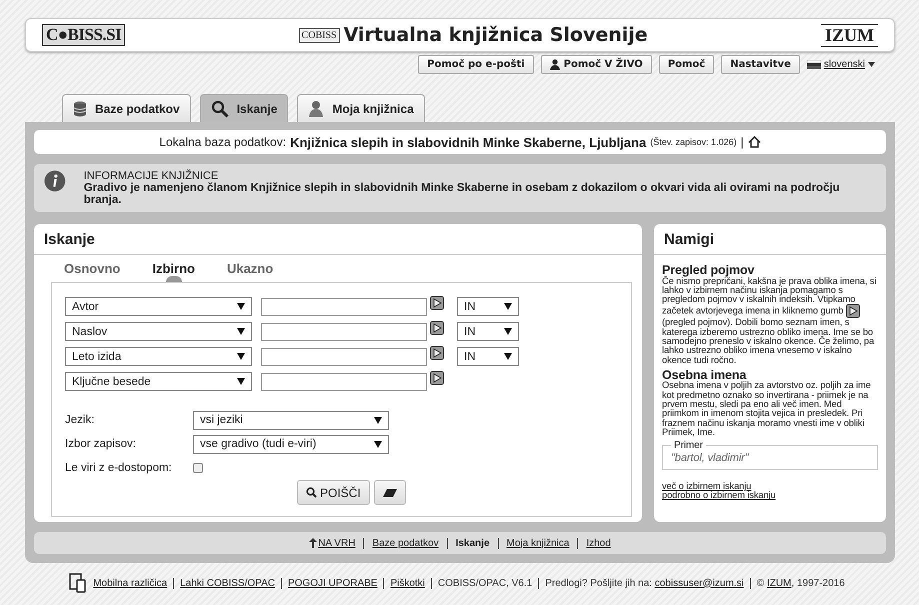 The image size is (919, 605). I want to click on current-page: Iskanje, so click(473, 543).